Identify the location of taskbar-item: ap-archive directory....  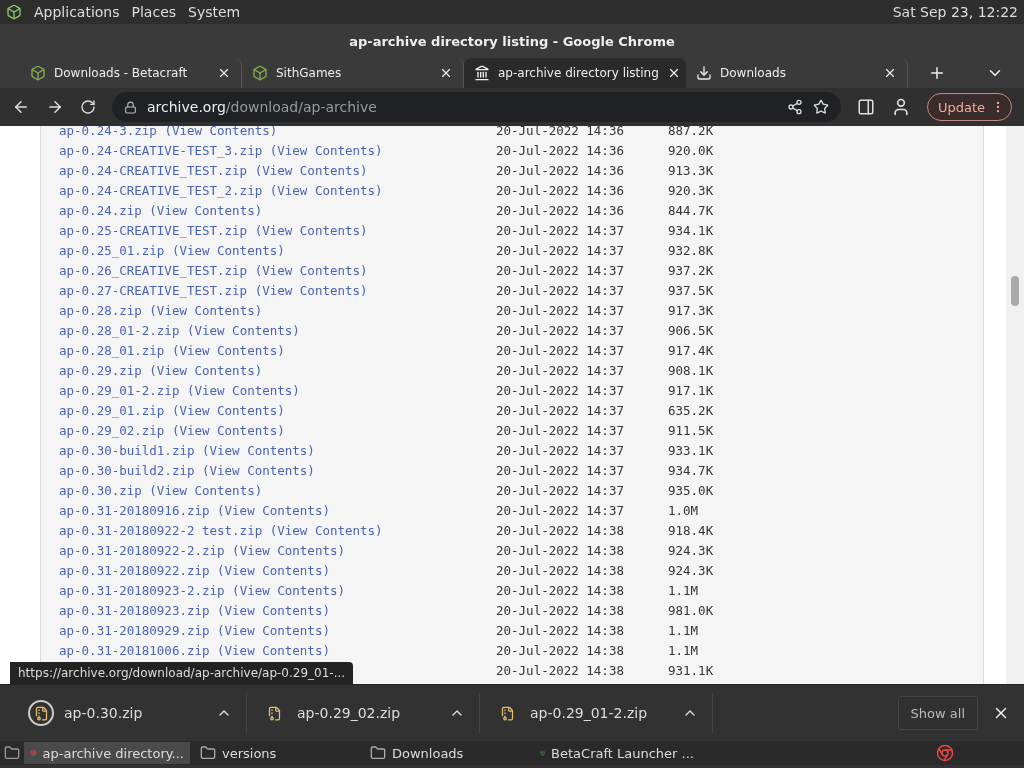
(107, 753).